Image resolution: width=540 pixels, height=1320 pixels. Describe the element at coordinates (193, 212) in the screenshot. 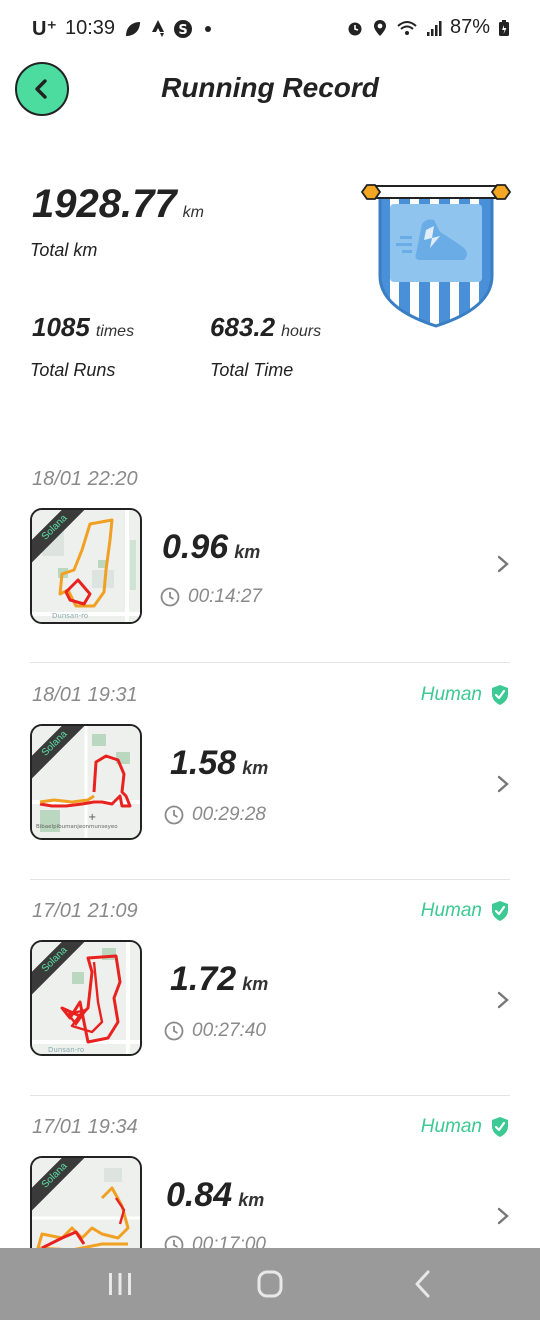

I see `total-km-unit: km` at that location.